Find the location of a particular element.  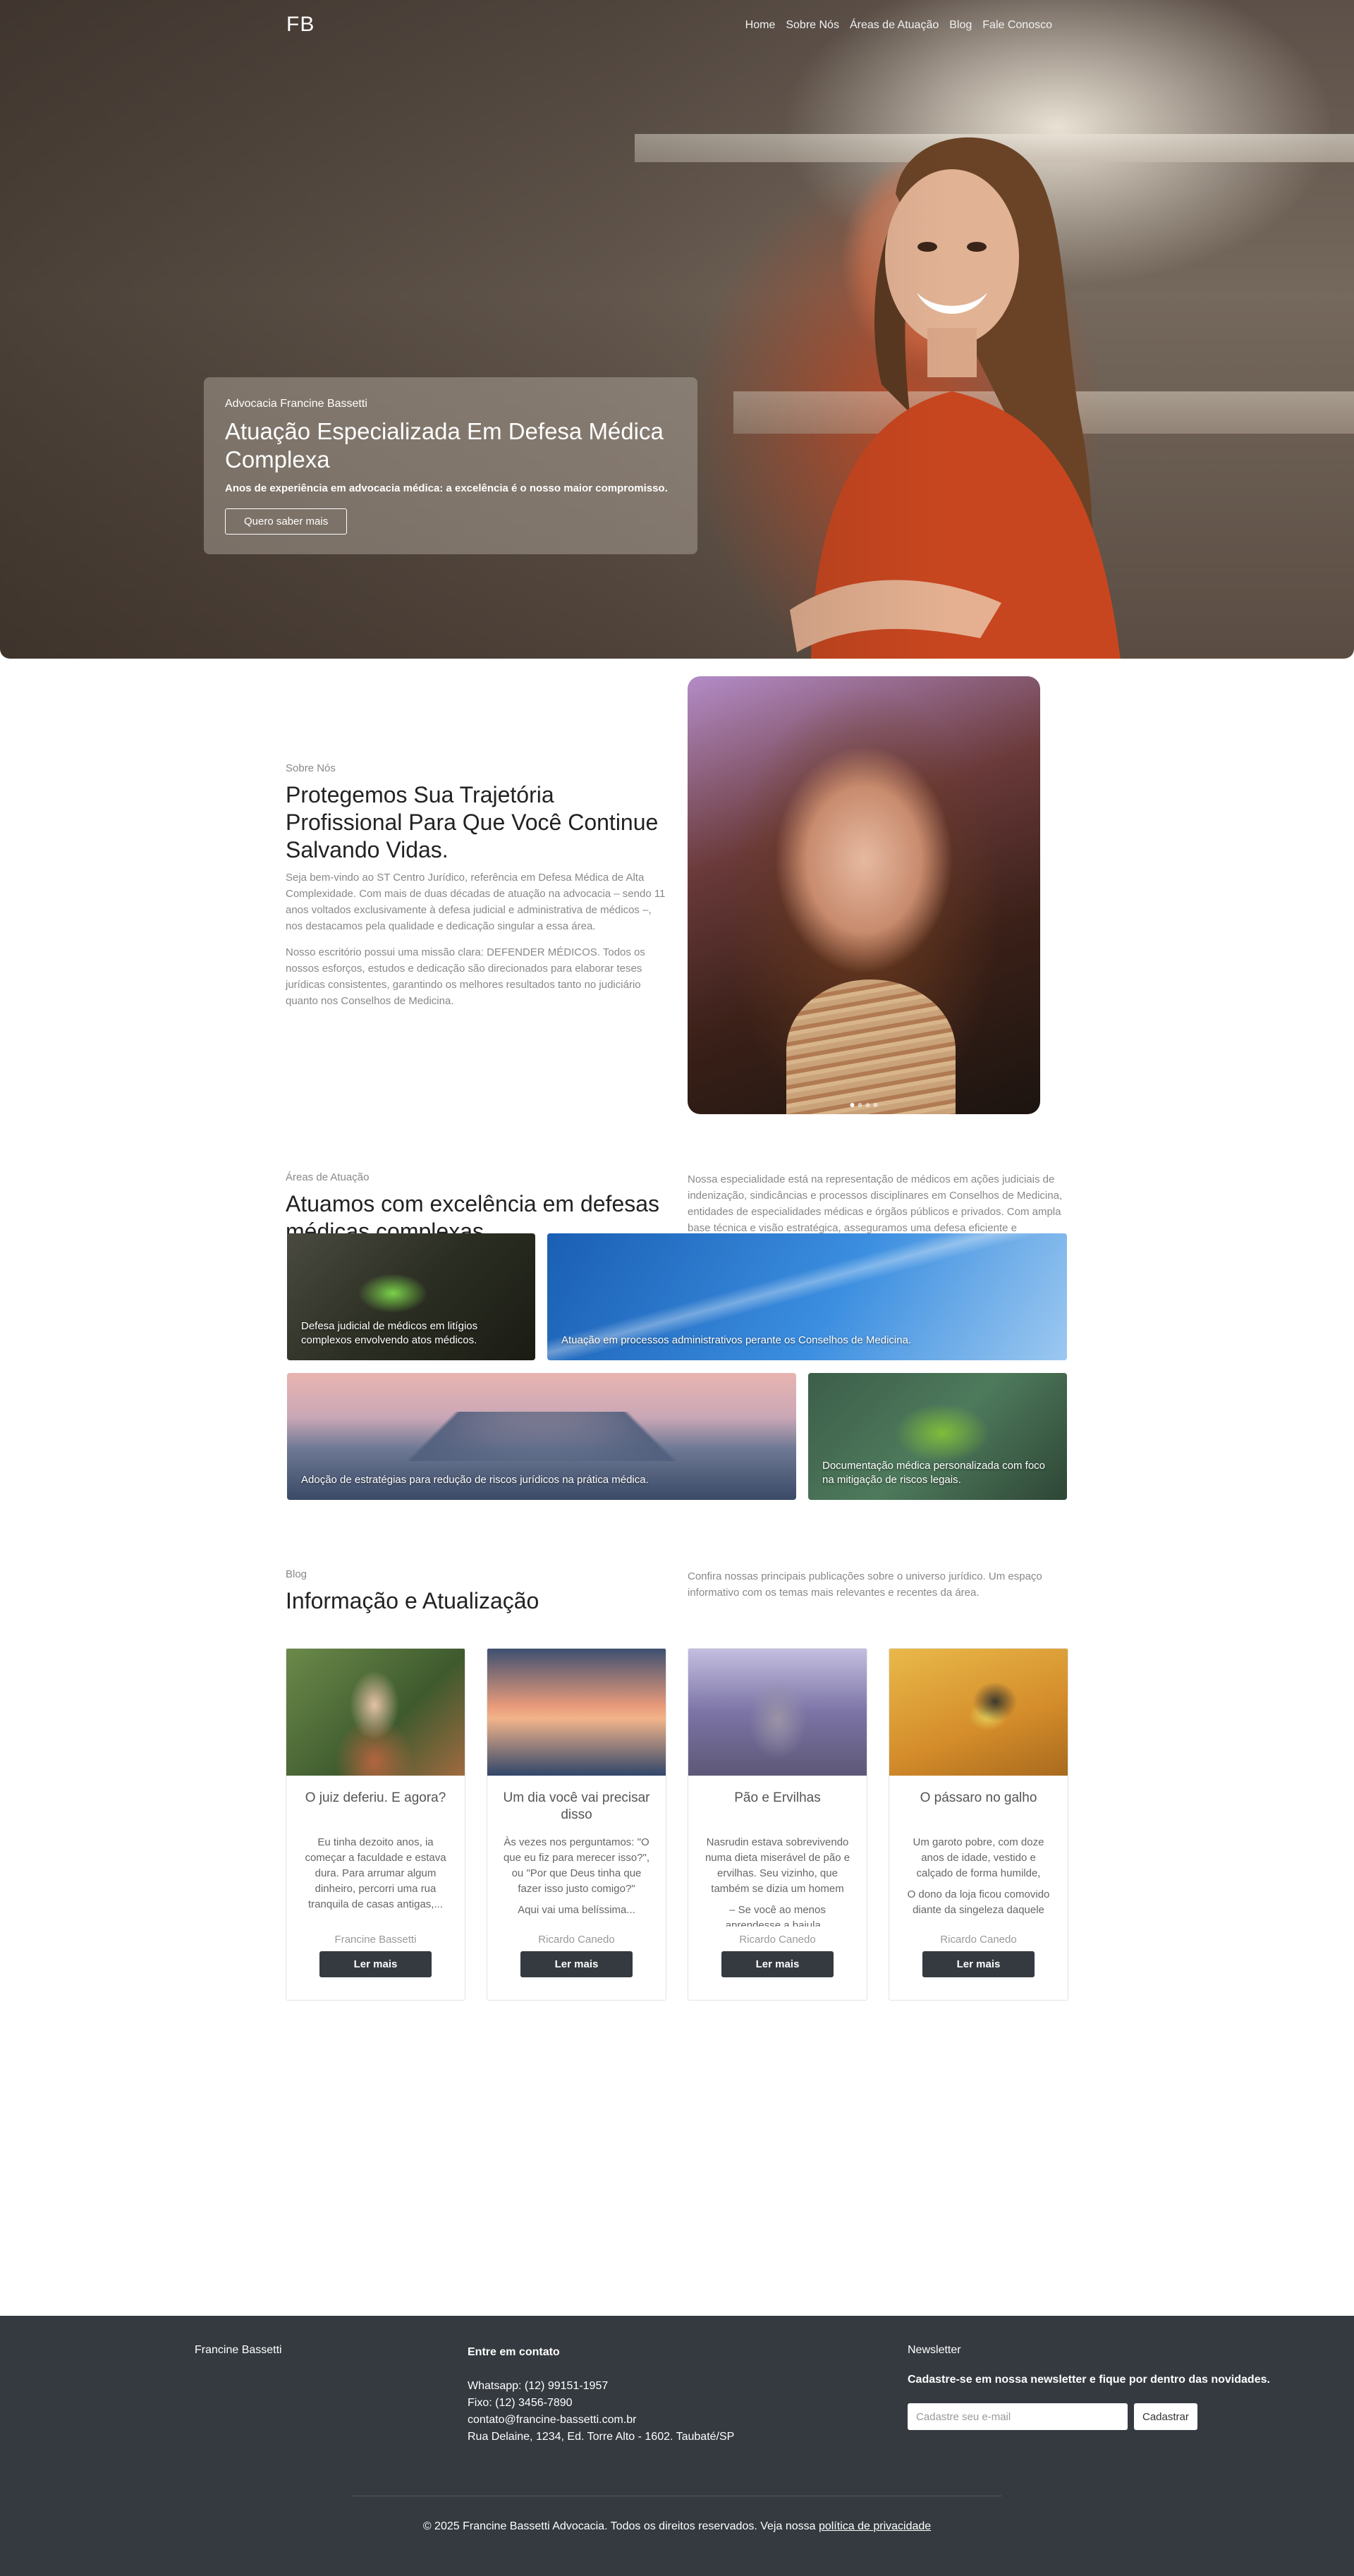

footer-whatsapp: Whatsapp: (12) 99151-1957 is located at coordinates (601, 2386).